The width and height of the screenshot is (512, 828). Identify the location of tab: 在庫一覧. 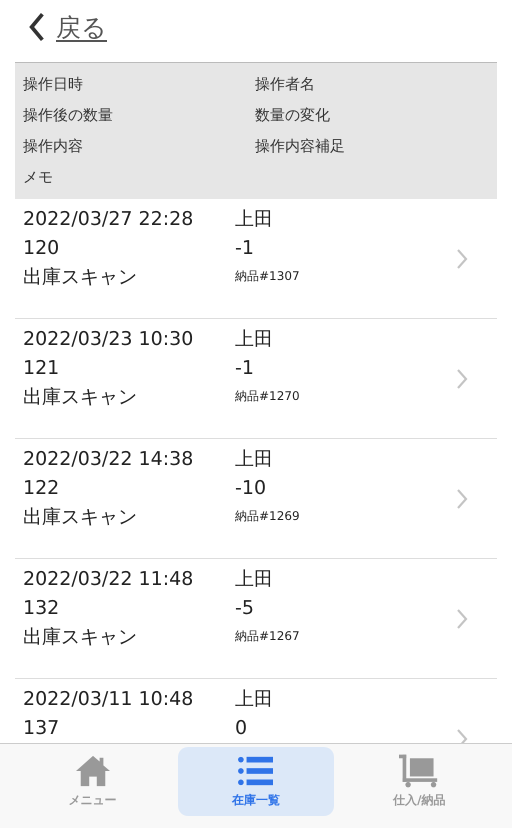
(256, 781).